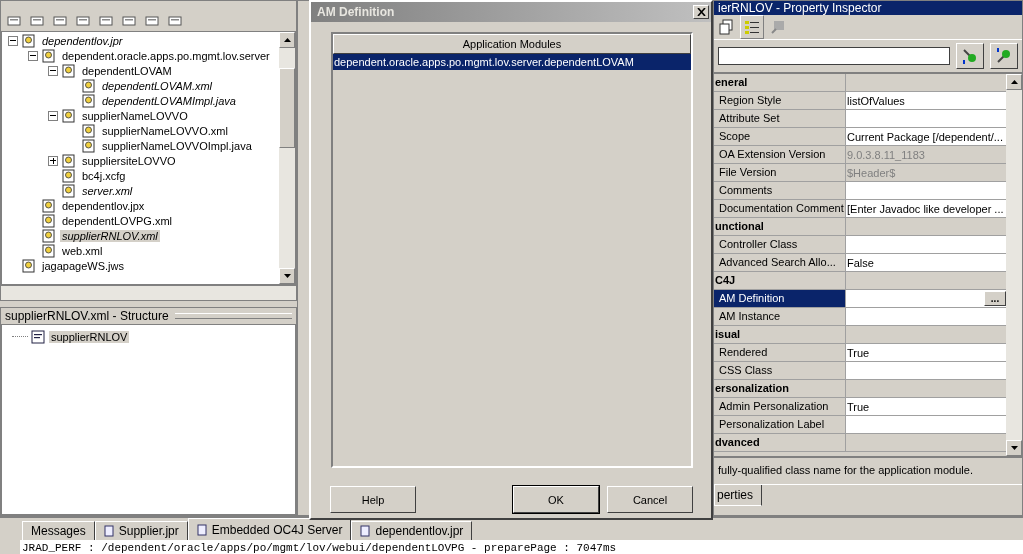  Describe the element at coordinates (512, 62) in the screenshot. I see `list-item: dependent.oracle.apps.po.mgmt.lov.server.dependentLOVAM` at that location.